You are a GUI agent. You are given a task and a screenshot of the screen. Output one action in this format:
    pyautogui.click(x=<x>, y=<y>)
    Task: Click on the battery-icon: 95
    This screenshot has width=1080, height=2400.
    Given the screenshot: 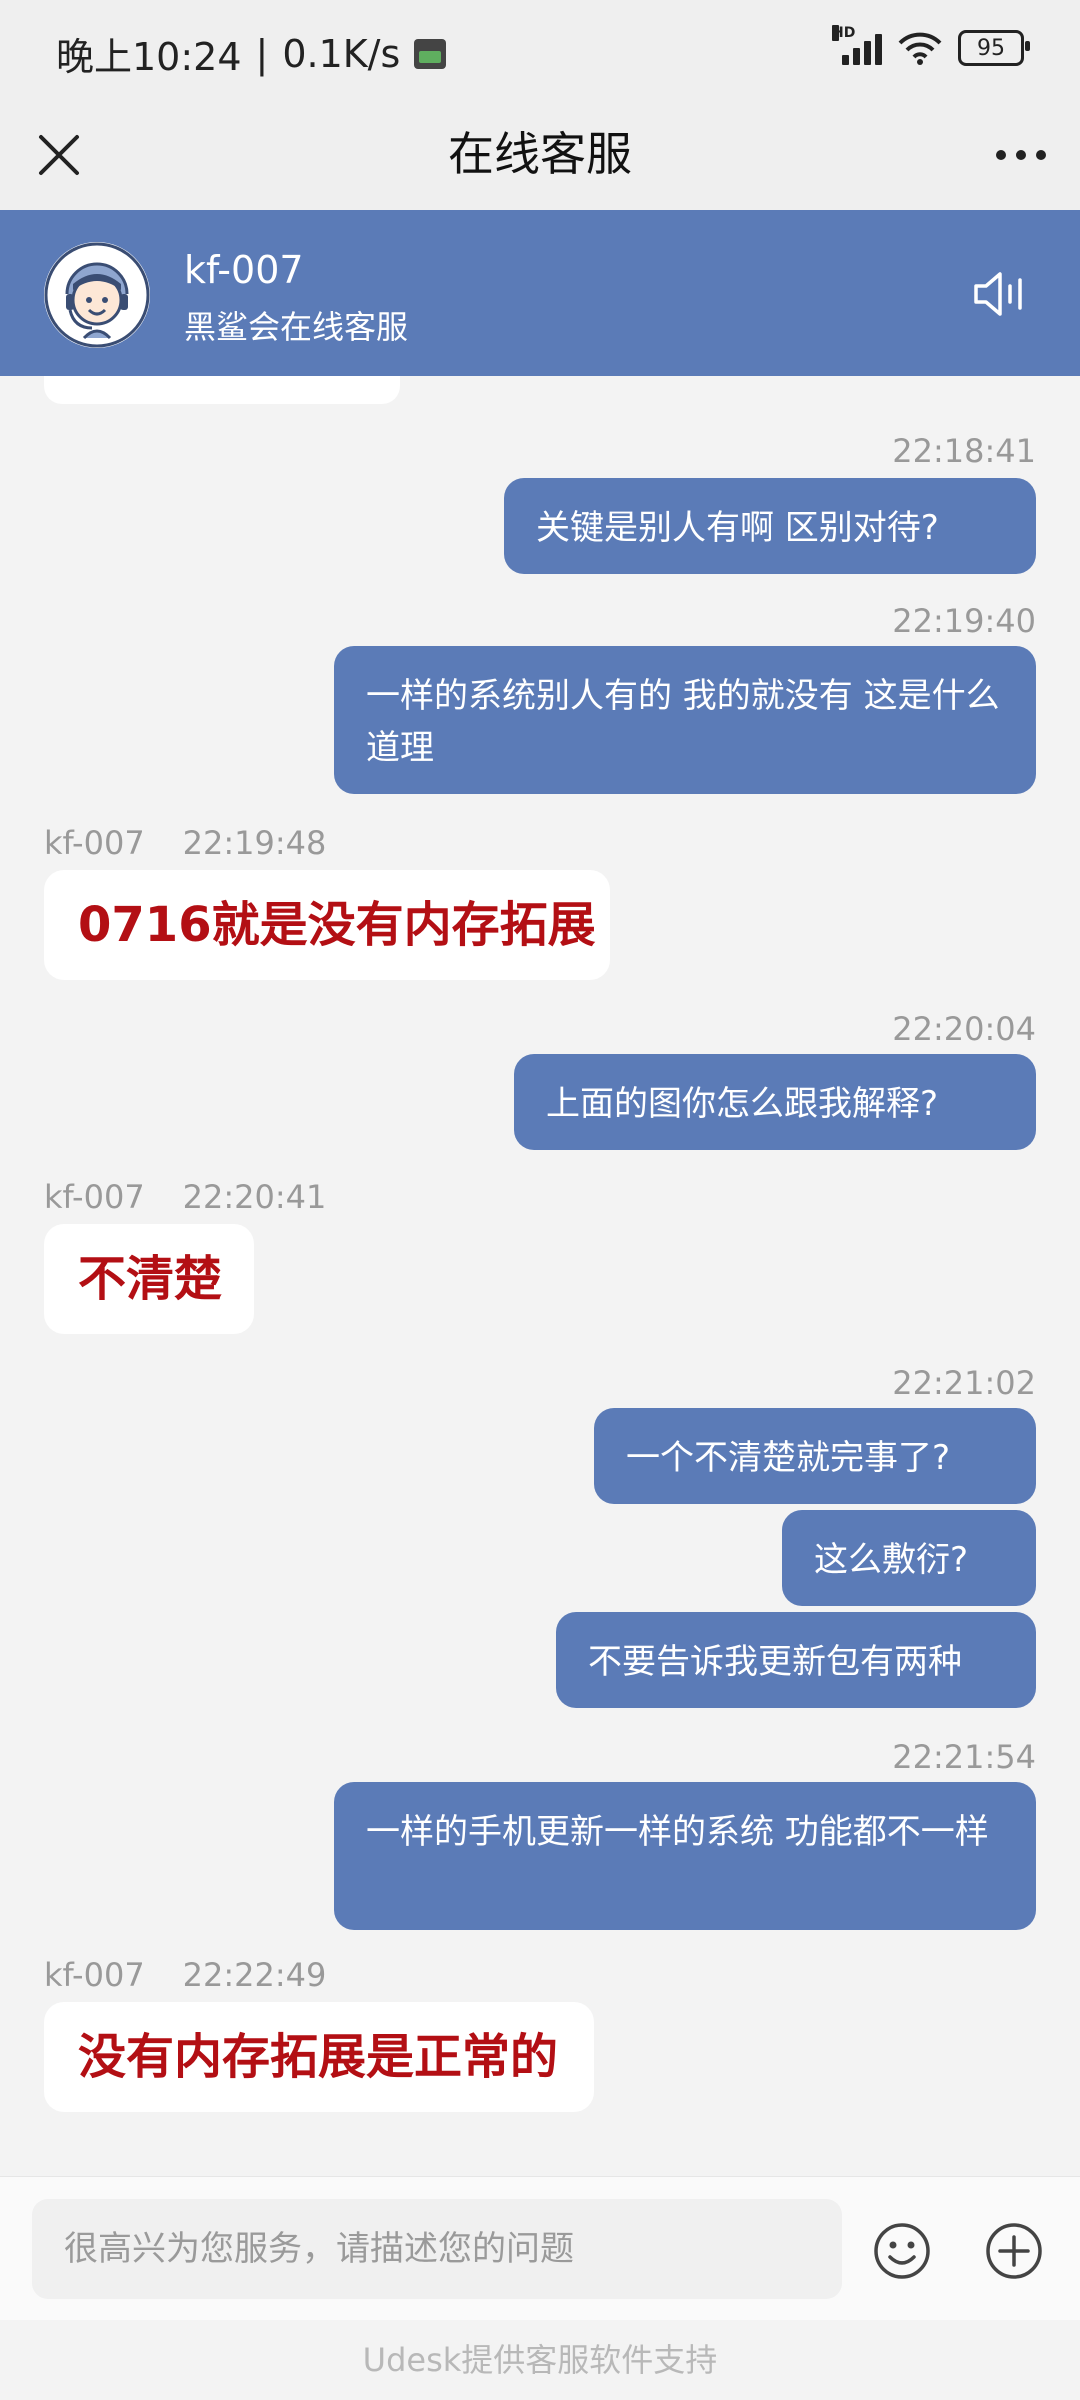 What is the action you would take?
    pyautogui.click(x=994, y=48)
    